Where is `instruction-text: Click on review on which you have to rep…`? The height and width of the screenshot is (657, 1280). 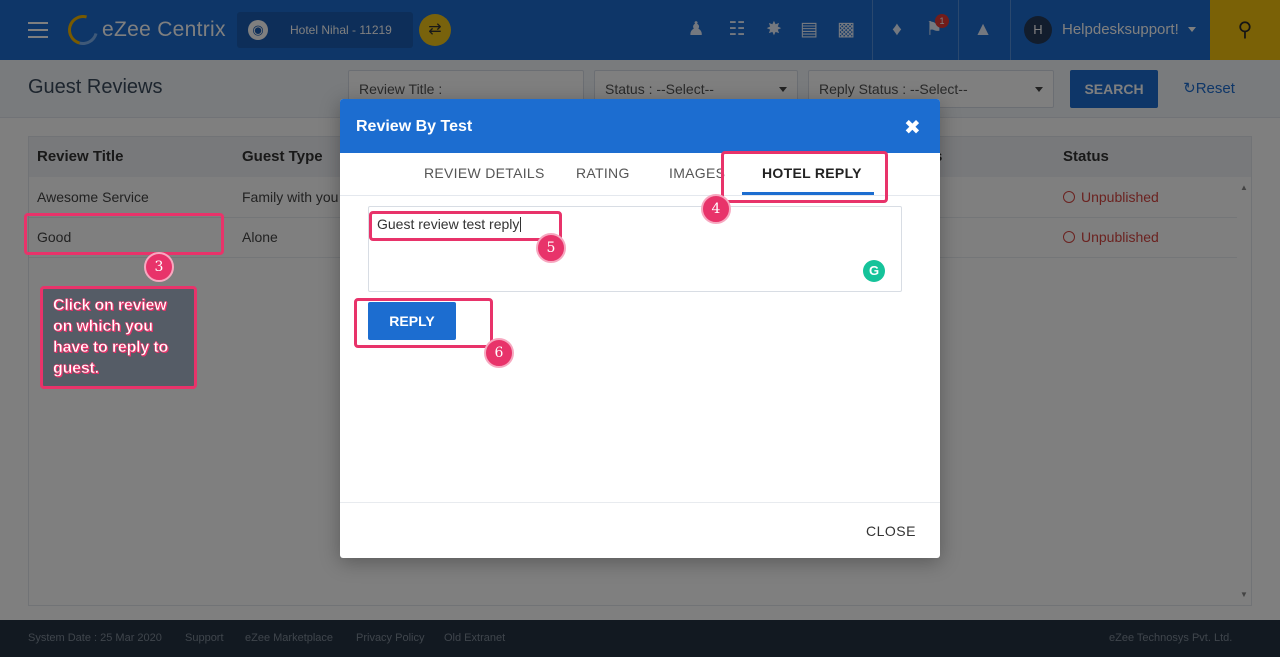 instruction-text: Click on review on which you have to rep… is located at coordinates (111, 337).